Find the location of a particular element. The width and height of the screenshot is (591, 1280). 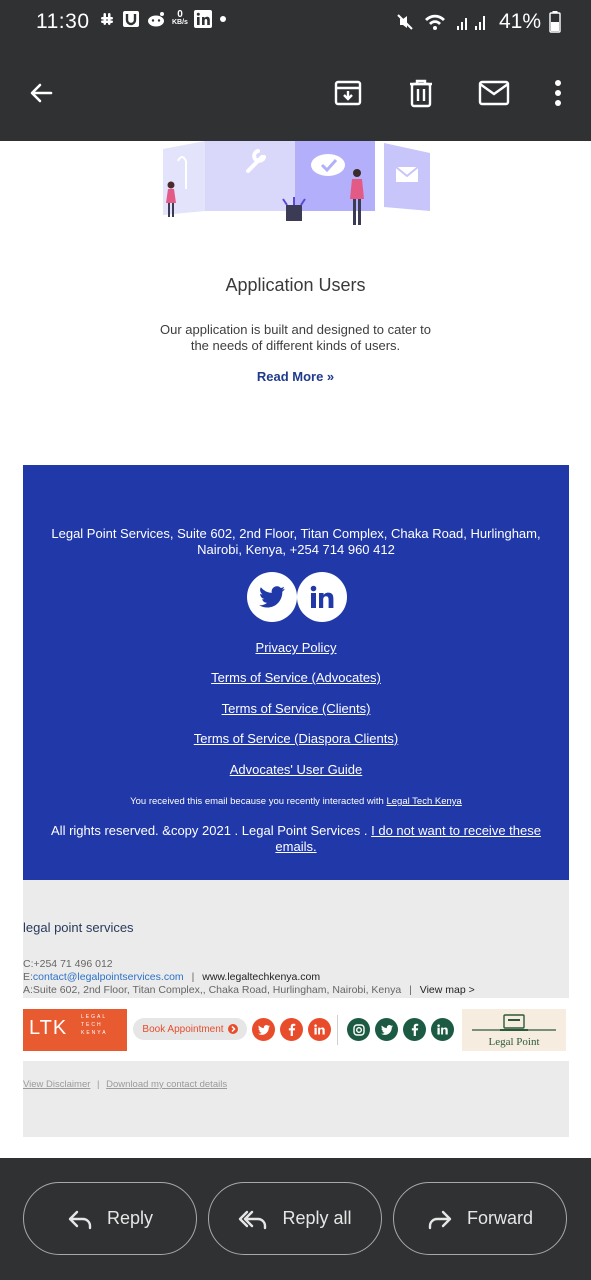

forward-icon is located at coordinates (440, 1219).